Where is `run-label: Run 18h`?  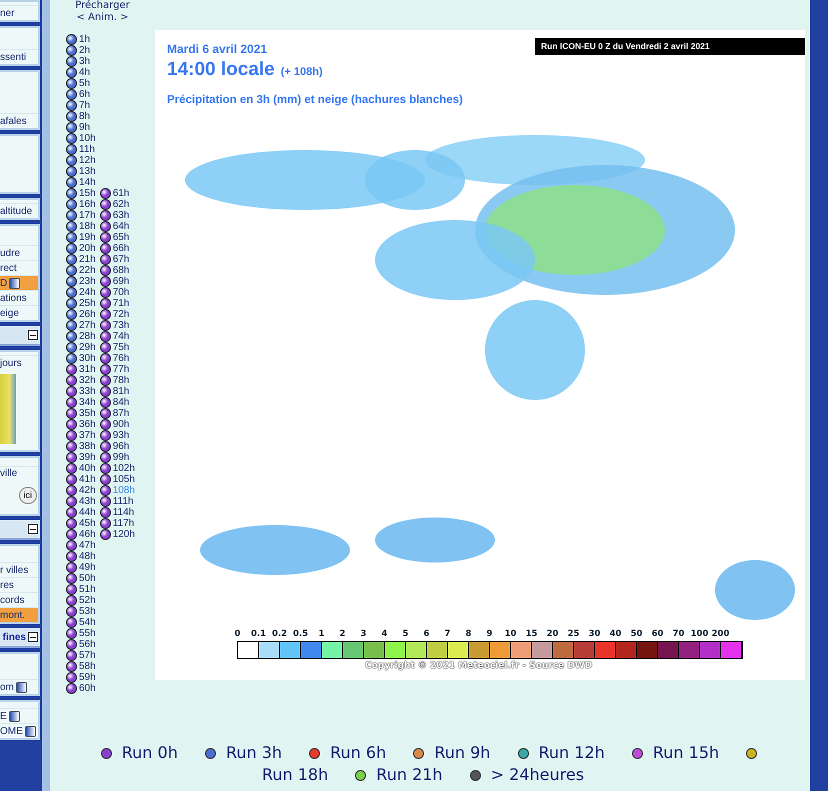 run-label: Run 18h is located at coordinates (295, 774).